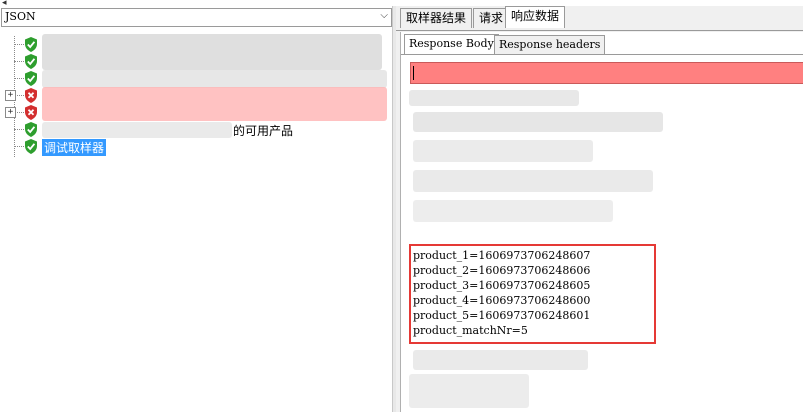  I want to click on subtab-response-headers: Response headers, so click(550, 44).